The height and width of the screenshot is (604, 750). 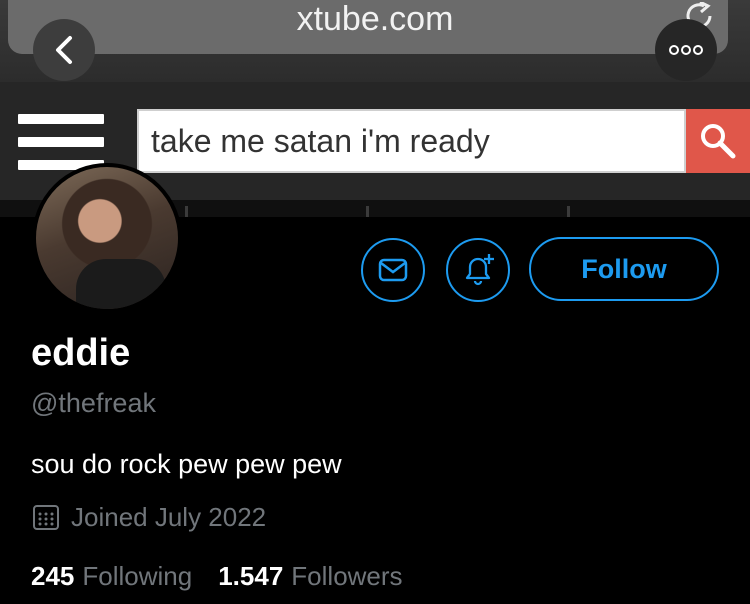 I want to click on calendar-icon, so click(x=46, y=517).